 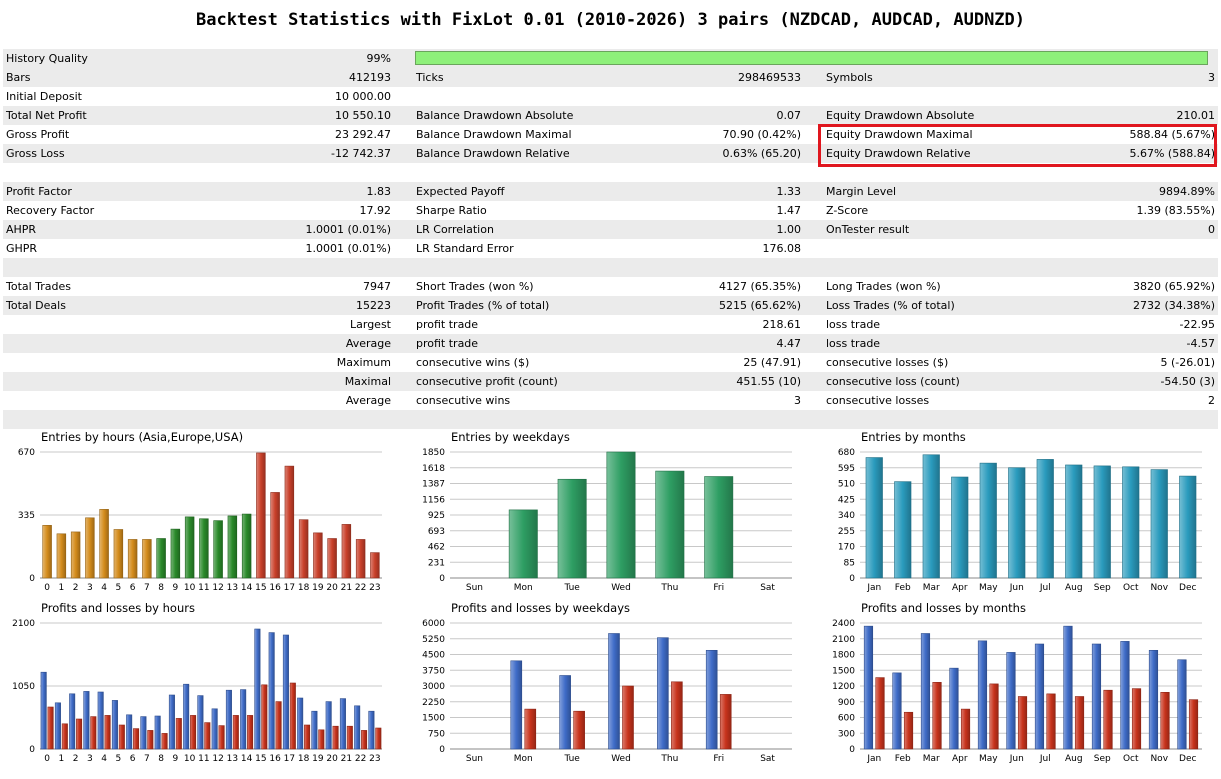 I want to click on stats-row: Bars 412193 Ticks 298469533 Symbols 3, so click(x=610, y=77).